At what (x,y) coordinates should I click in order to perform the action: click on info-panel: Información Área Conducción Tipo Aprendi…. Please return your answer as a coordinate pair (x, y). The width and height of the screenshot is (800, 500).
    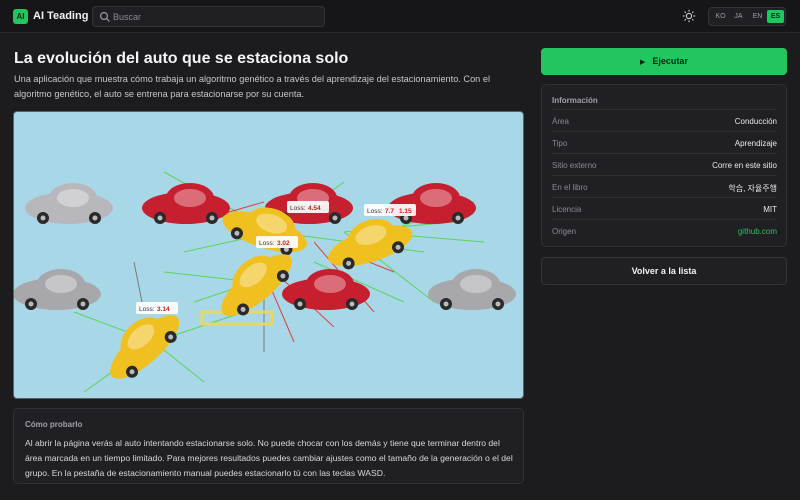
    Looking at the image, I should click on (664, 165).